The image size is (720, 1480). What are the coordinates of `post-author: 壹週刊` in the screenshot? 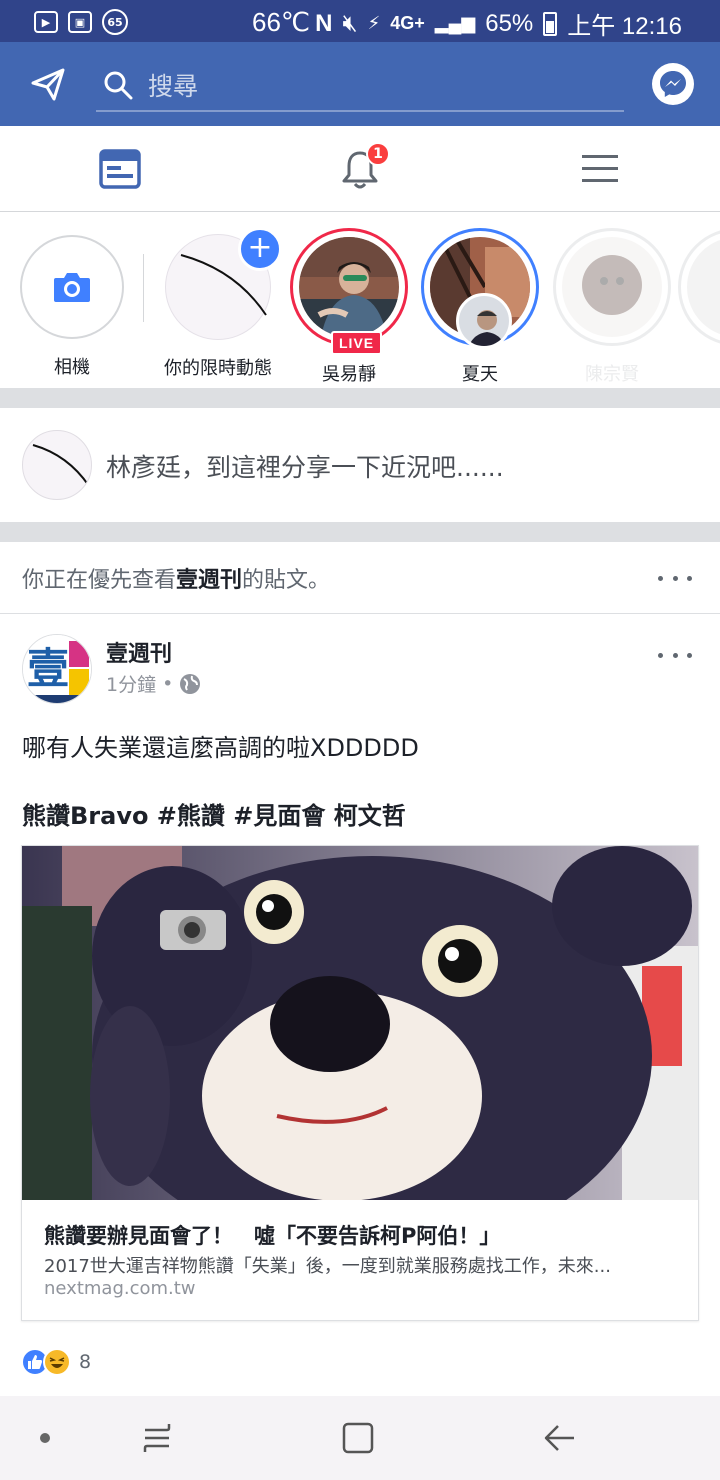 It's located at (139, 652).